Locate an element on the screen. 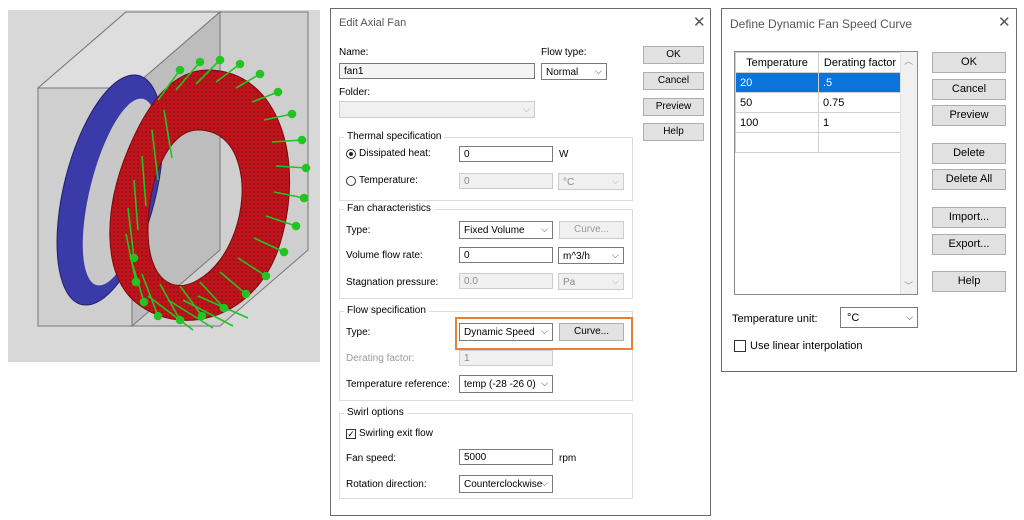 The image size is (1024, 520). dissipated-input: 0 is located at coordinates (506, 154).